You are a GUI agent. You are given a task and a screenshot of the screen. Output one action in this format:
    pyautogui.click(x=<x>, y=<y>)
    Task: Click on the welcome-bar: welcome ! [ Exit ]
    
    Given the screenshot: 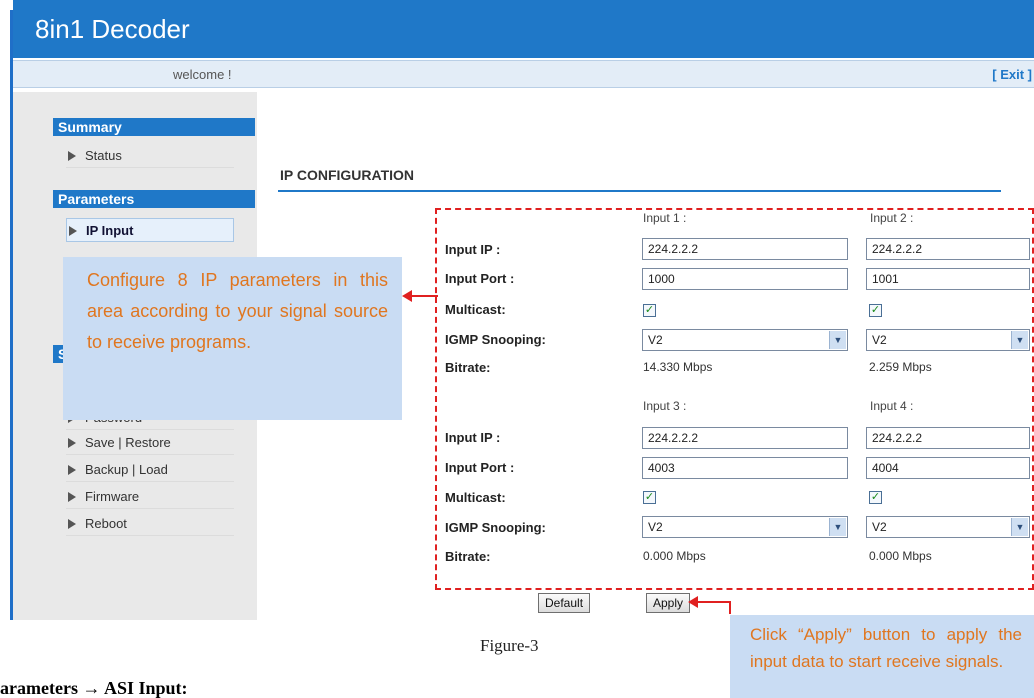 What is the action you would take?
    pyautogui.click(x=523, y=74)
    